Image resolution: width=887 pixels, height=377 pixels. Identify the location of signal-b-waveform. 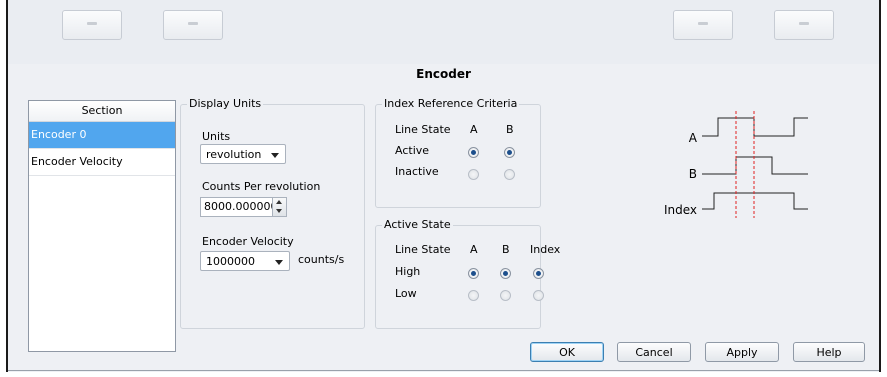
(755, 165).